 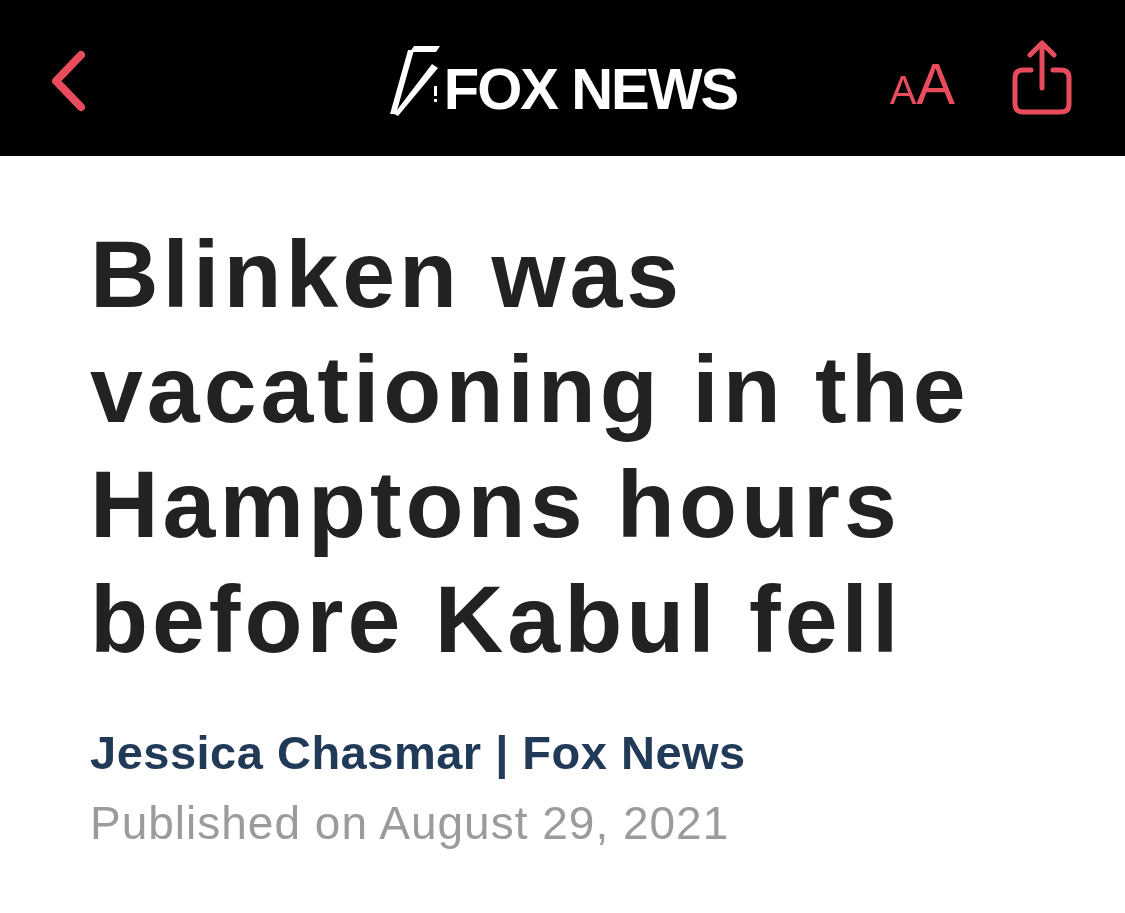 I want to click on text-size-button: AA, so click(x=922, y=78).